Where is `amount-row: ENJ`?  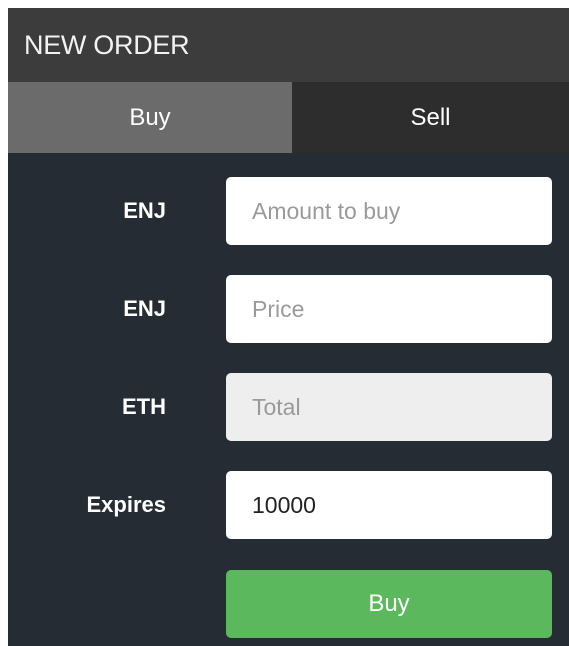
amount-row: ENJ is located at coordinates (288, 211).